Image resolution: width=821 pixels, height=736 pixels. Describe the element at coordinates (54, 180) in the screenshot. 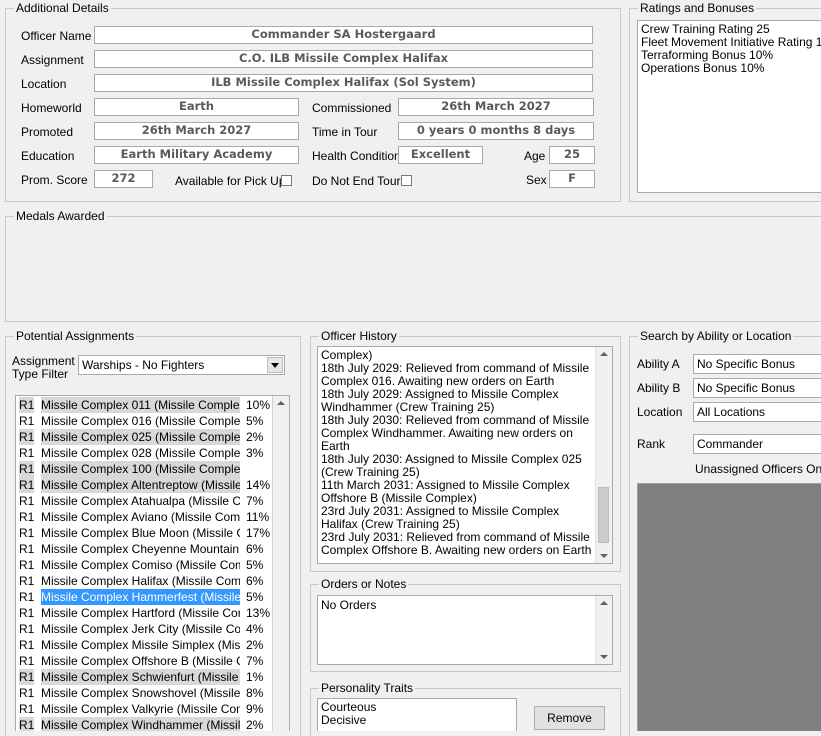

I see `prom-score-label: Prom. Score` at that location.